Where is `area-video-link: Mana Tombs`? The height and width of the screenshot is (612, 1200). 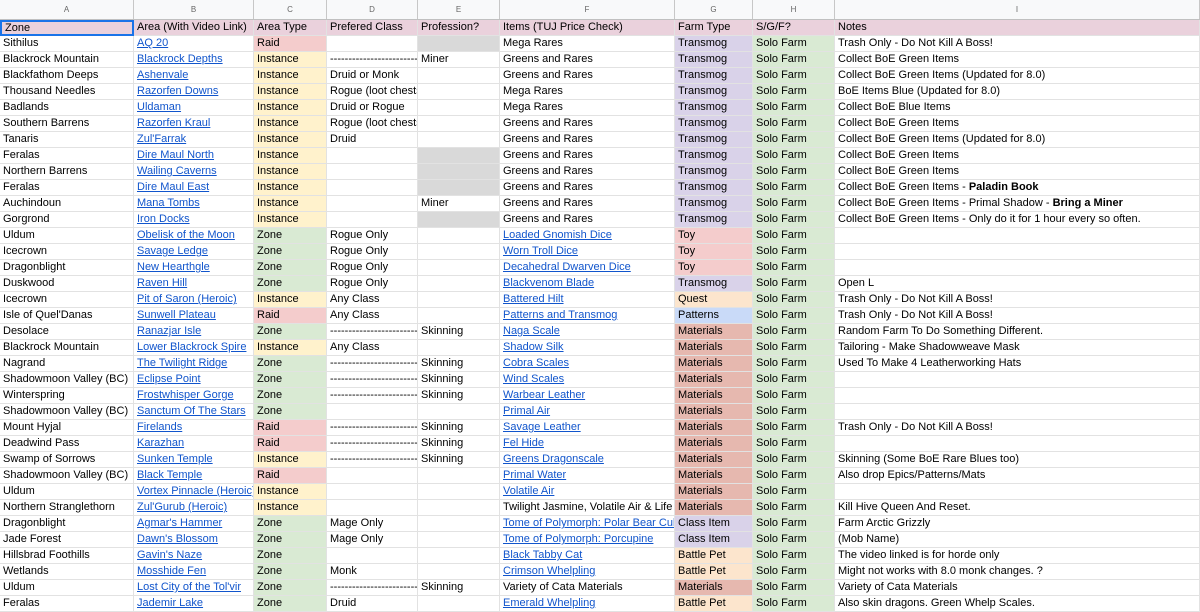
area-video-link: Mana Tombs is located at coordinates (168, 203).